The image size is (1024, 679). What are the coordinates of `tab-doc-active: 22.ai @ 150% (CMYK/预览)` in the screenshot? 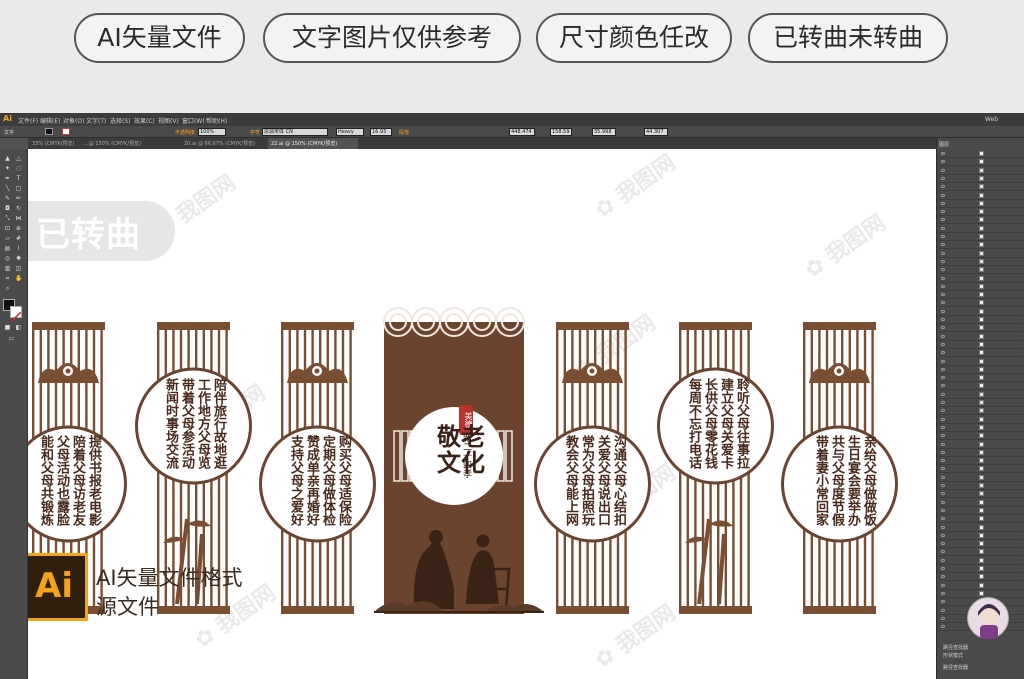 It's located at (313, 143).